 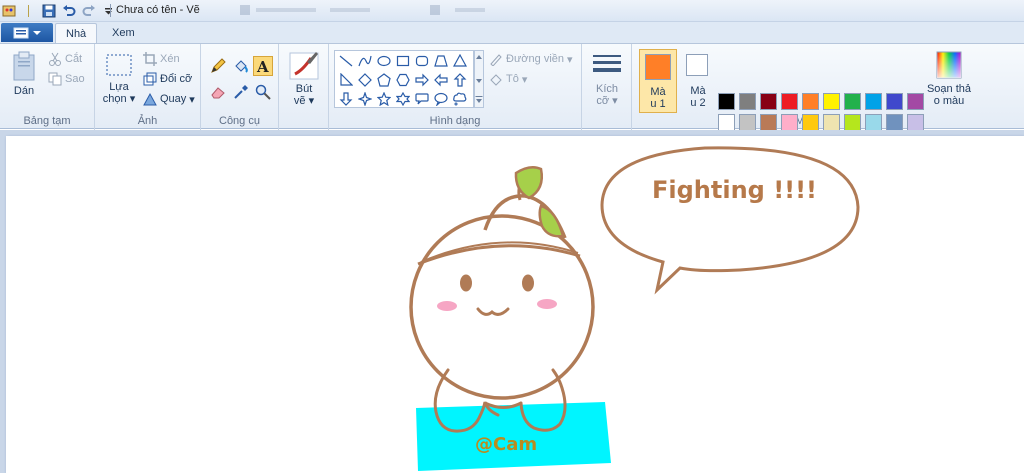 What do you see at coordinates (493, 311) in the screenshot?
I see `mouth` at bounding box center [493, 311].